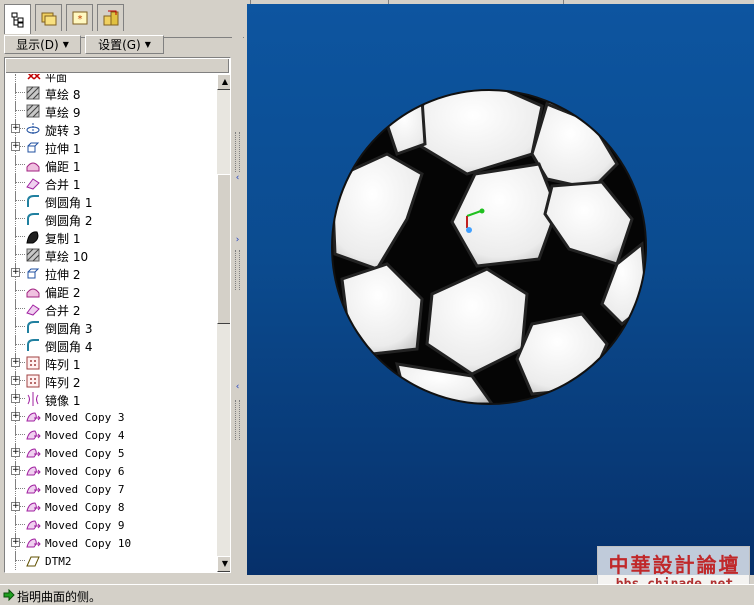 The height and width of the screenshot is (605, 754). Describe the element at coordinates (85, 489) in the screenshot. I see `tree-item-label: Moved Copy 7` at that location.